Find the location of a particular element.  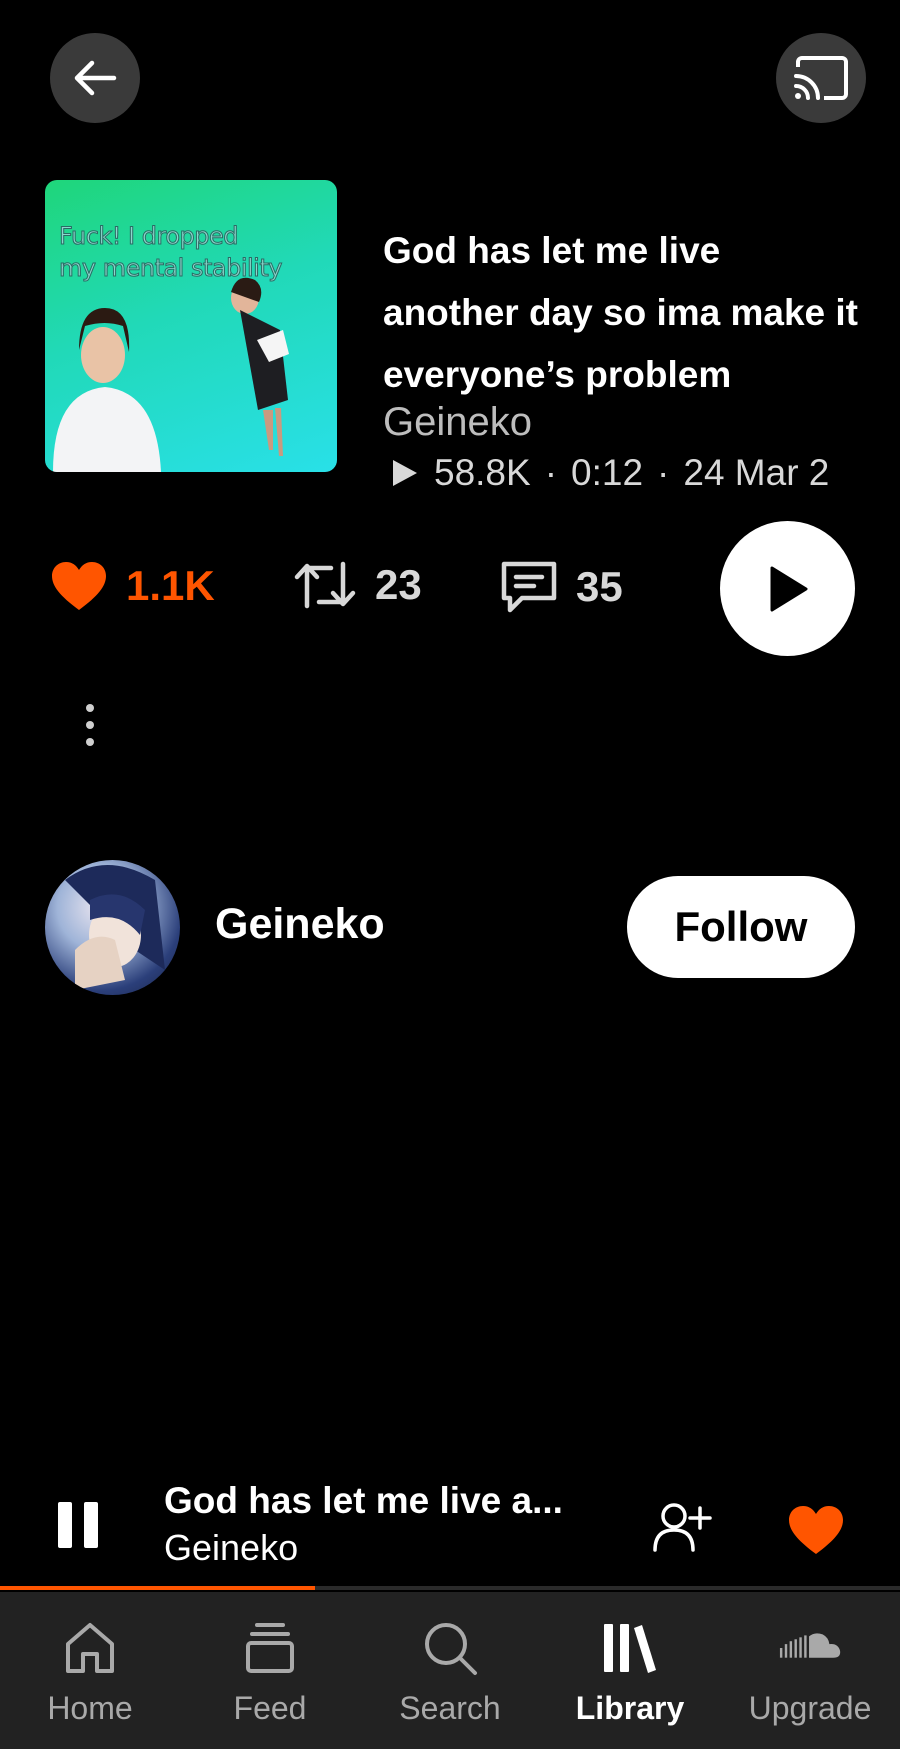

tab-label: Library is located at coordinates (630, 1708).